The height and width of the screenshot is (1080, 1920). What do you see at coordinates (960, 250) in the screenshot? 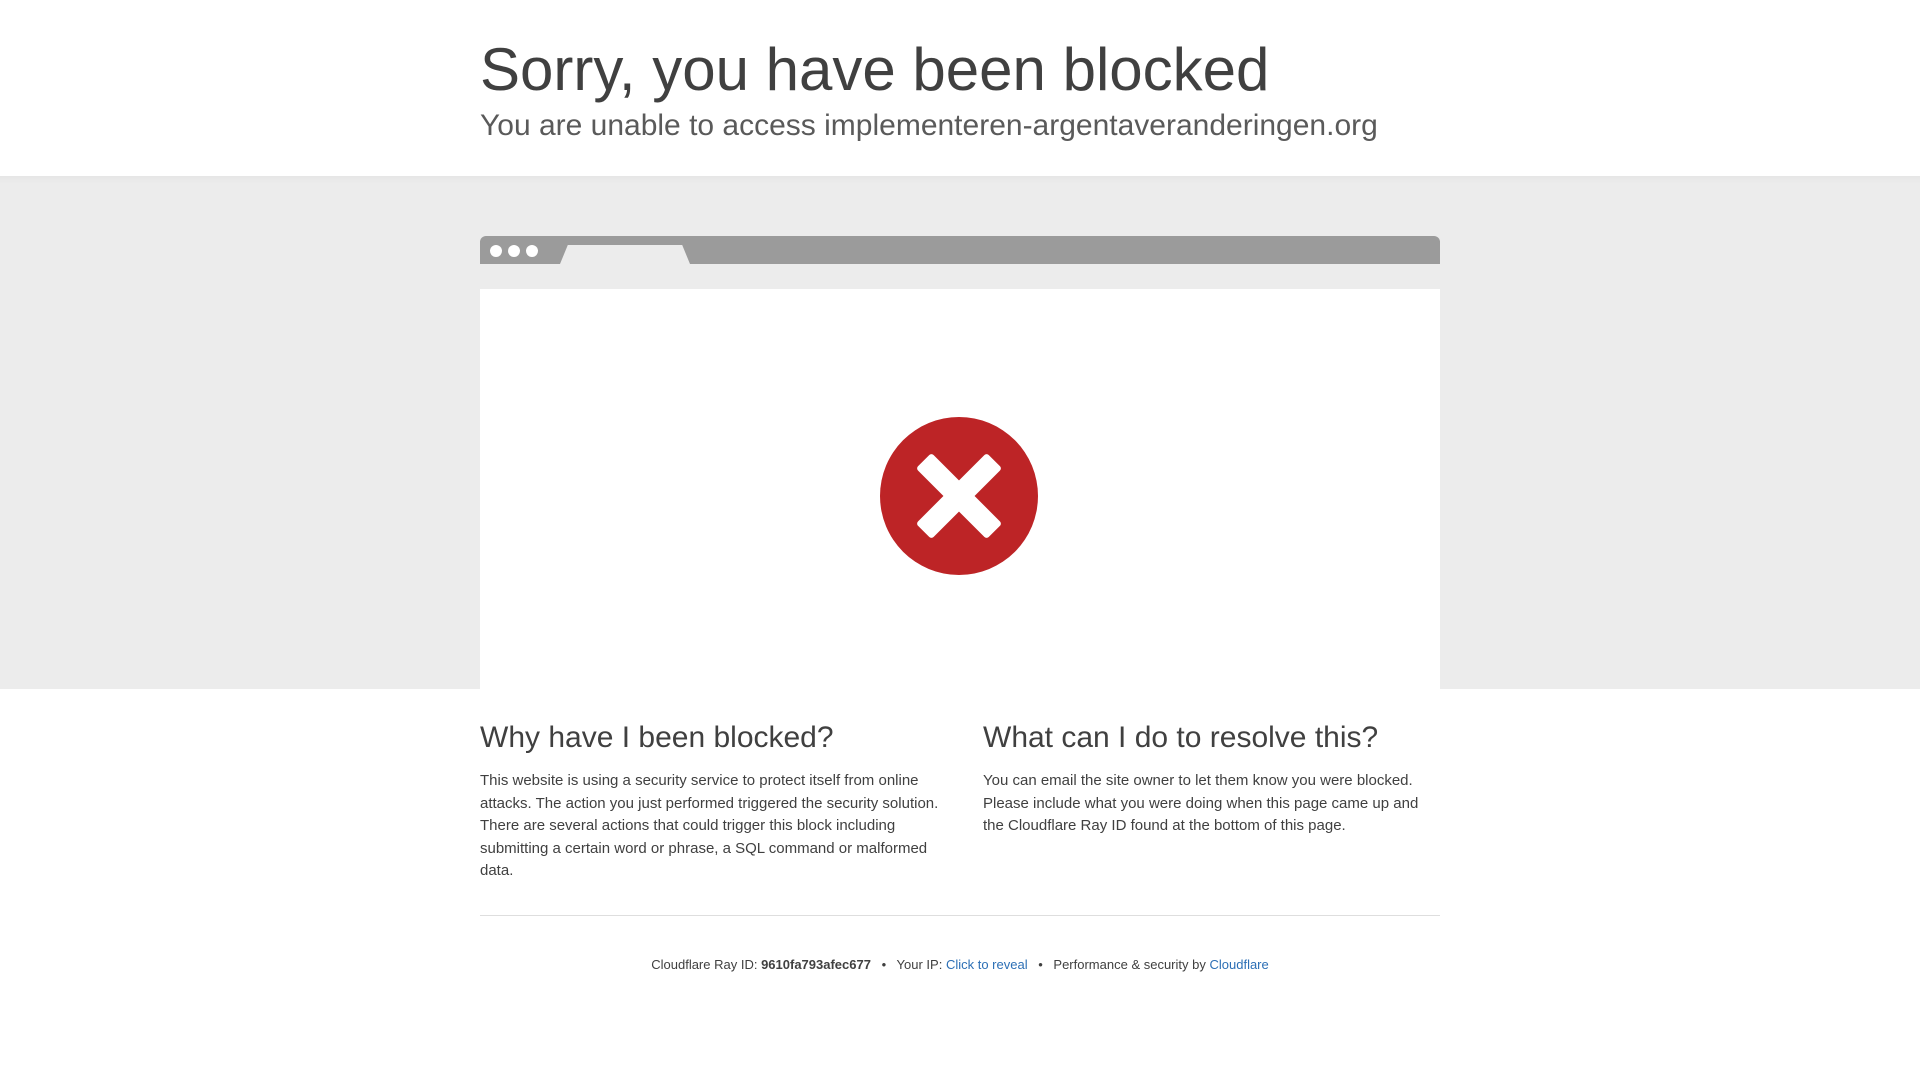
I see `browser-illustration-bar` at bounding box center [960, 250].